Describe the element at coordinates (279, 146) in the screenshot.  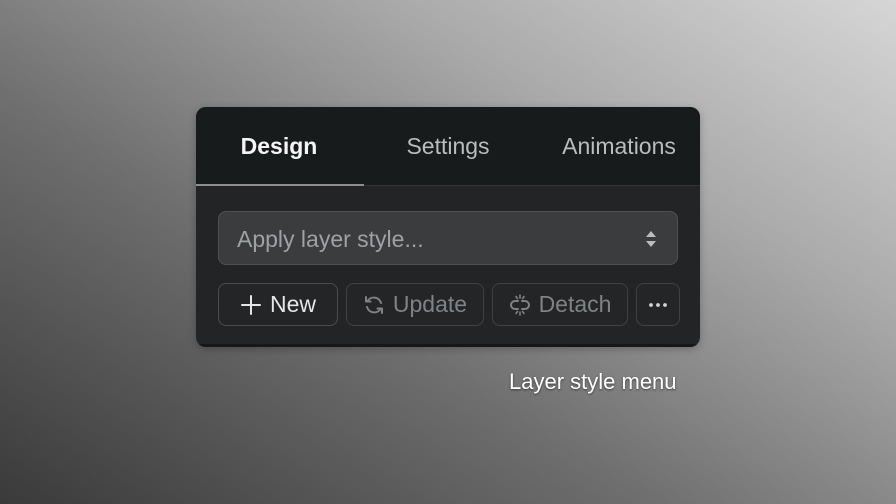
I see `tab-design: Design` at that location.